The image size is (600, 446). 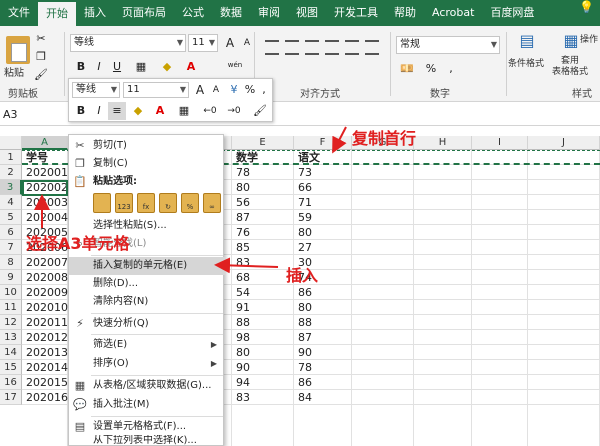 I want to click on annotation-copy-first-row: 复制首行, so click(x=384, y=138).